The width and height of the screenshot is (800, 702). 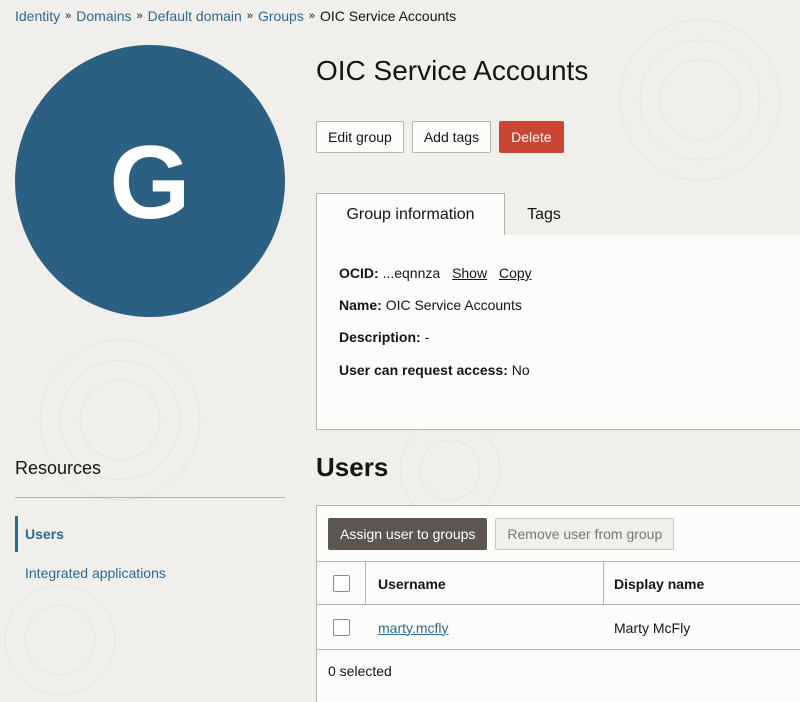 What do you see at coordinates (380, 337) in the screenshot?
I see `description-label: Description:` at bounding box center [380, 337].